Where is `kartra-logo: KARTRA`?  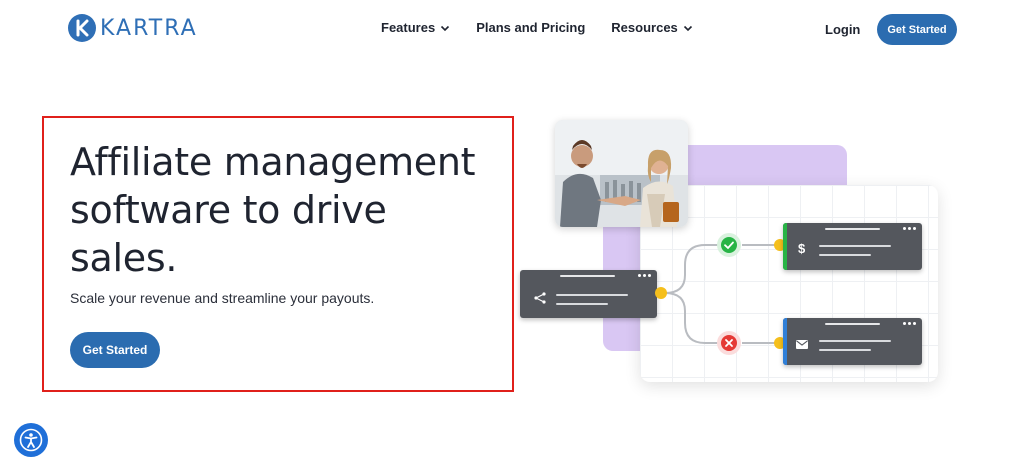
kartra-logo: KARTRA is located at coordinates (133, 28).